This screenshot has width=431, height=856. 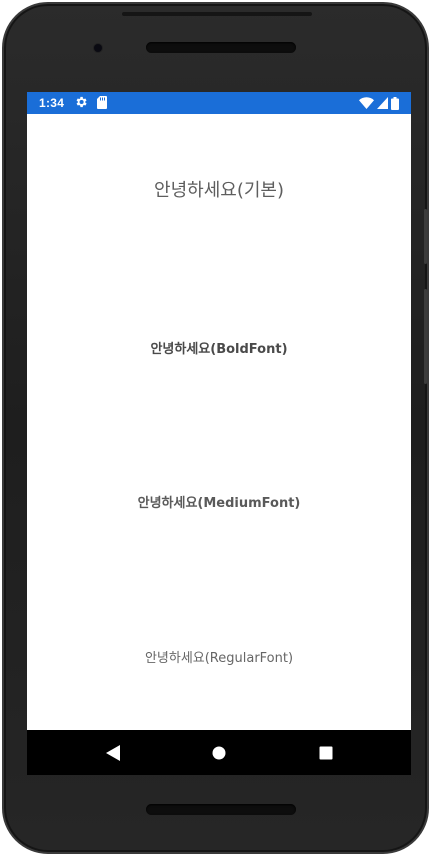 I want to click on status-bar: 1:34, so click(x=219, y=103).